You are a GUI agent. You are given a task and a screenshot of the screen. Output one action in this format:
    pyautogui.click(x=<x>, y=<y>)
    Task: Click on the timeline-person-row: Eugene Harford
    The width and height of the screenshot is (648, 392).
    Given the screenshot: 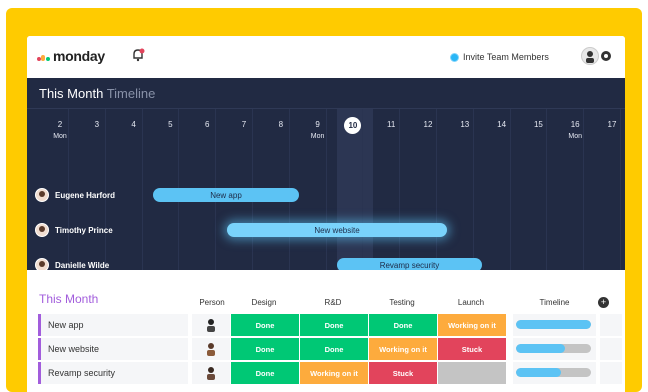 What is the action you would take?
    pyautogui.click(x=75, y=195)
    